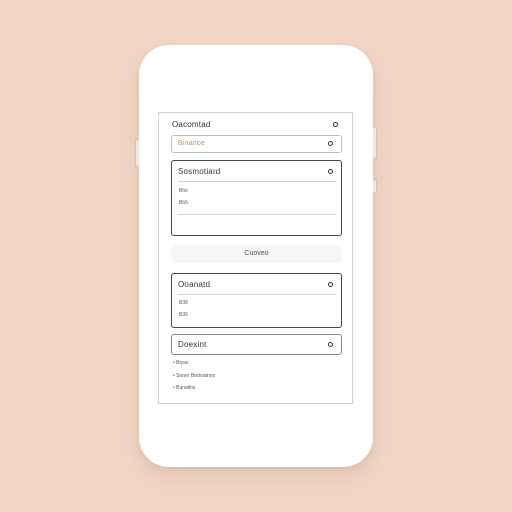 The height and width of the screenshot is (512, 512). I want to click on dropdown-option-3: • Bunalins, so click(184, 388).